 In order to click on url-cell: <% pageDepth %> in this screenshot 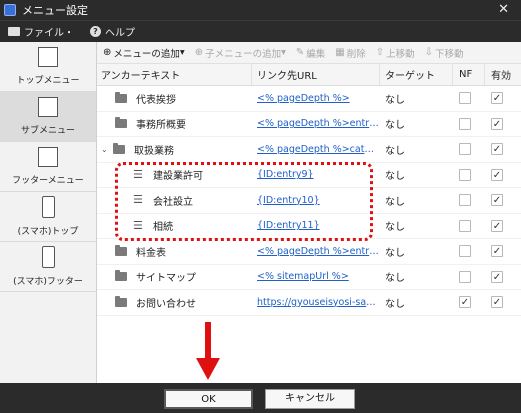, I will do `click(316, 98)`.